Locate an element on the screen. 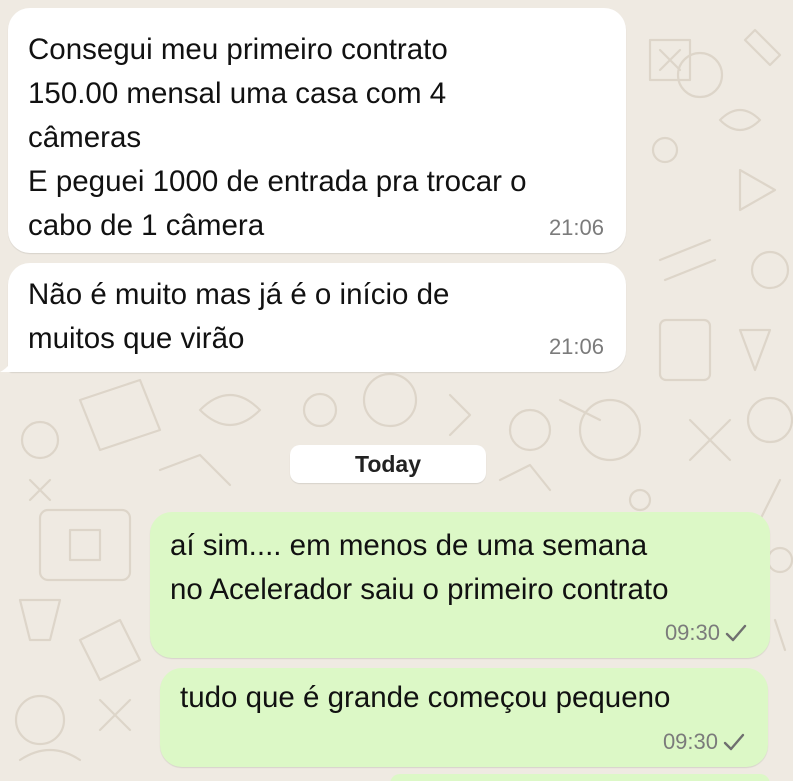 This screenshot has height=781, width=793. message-line: câmeras is located at coordinates (85, 137).